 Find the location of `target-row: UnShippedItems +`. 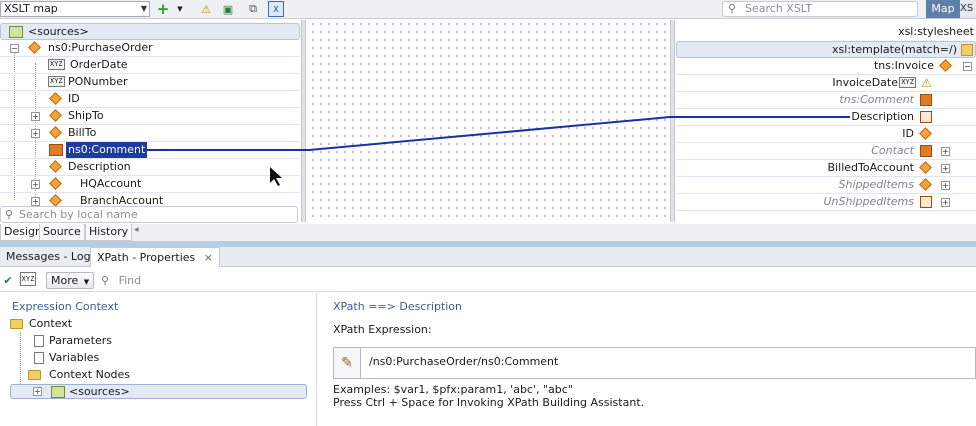

target-row: UnShippedItems + is located at coordinates (826, 202).